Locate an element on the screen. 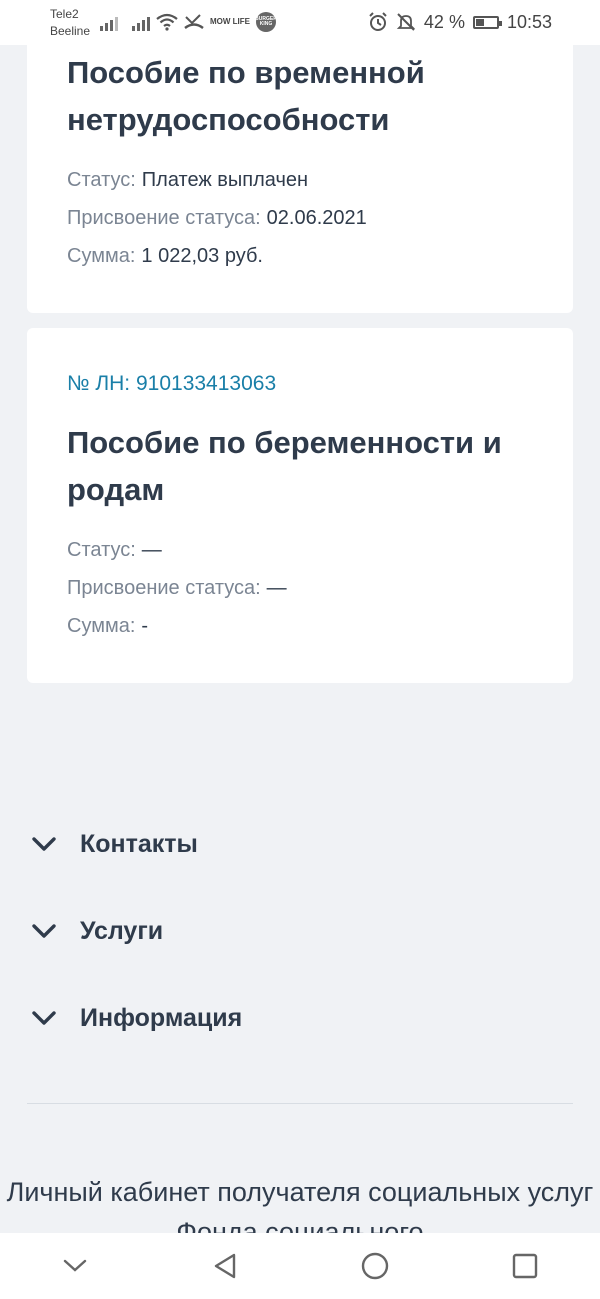  accordion-label: Информация is located at coordinates (161, 1017).